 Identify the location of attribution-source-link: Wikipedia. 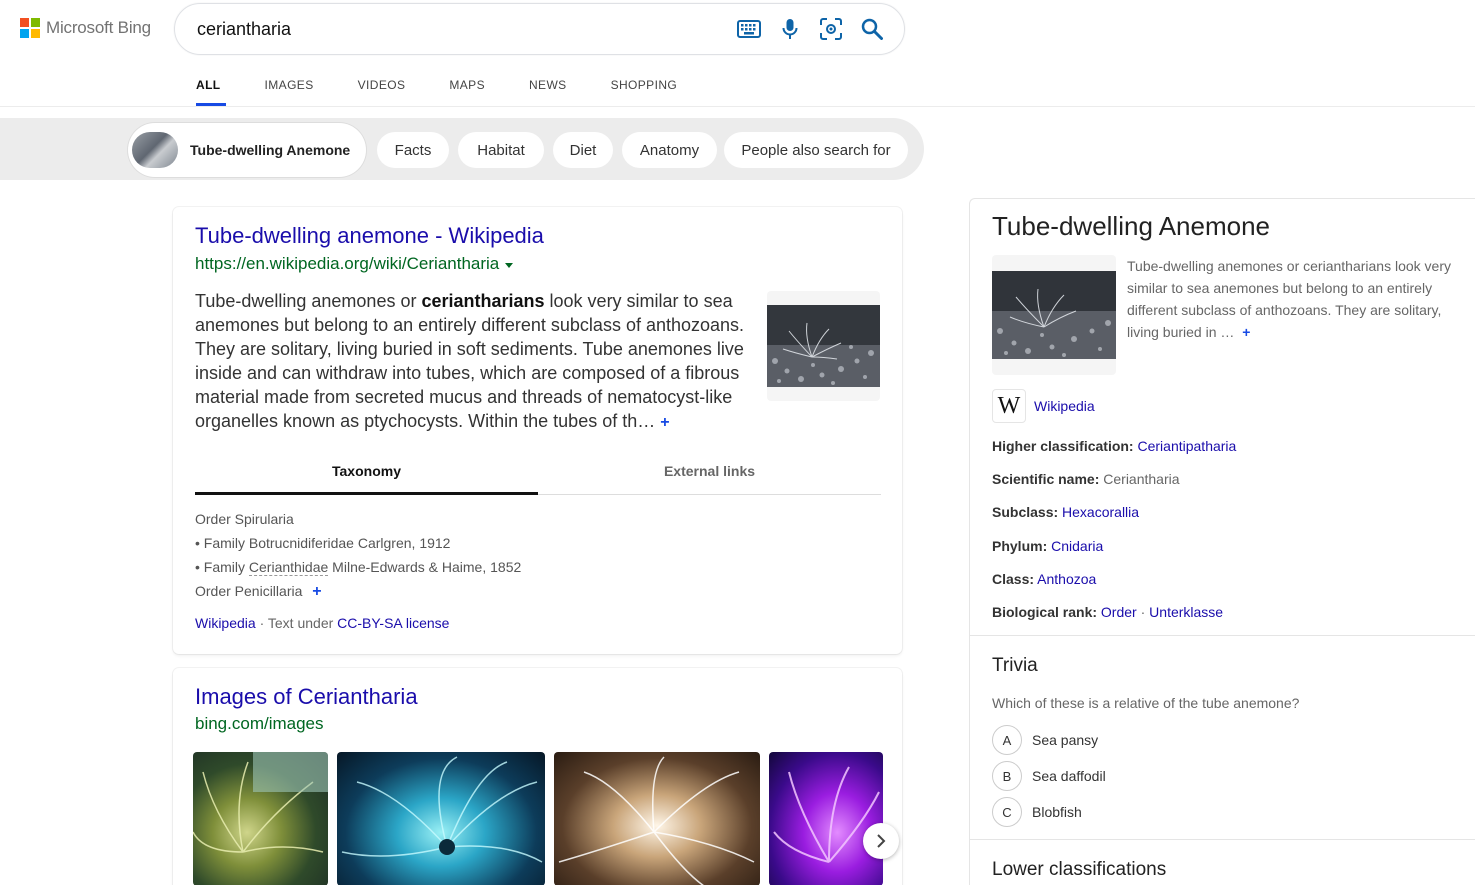
(225, 623).